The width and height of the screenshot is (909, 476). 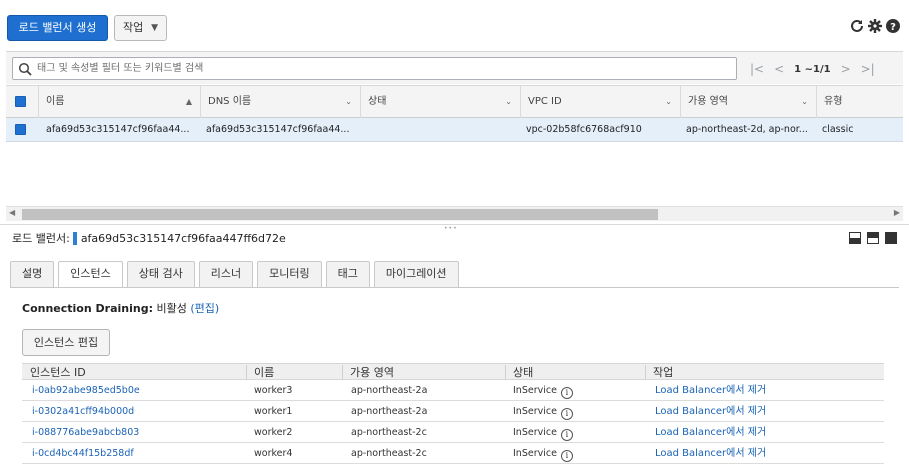 I want to click on instance-id-link: i-0302a41cff94b000d, so click(x=83, y=411).